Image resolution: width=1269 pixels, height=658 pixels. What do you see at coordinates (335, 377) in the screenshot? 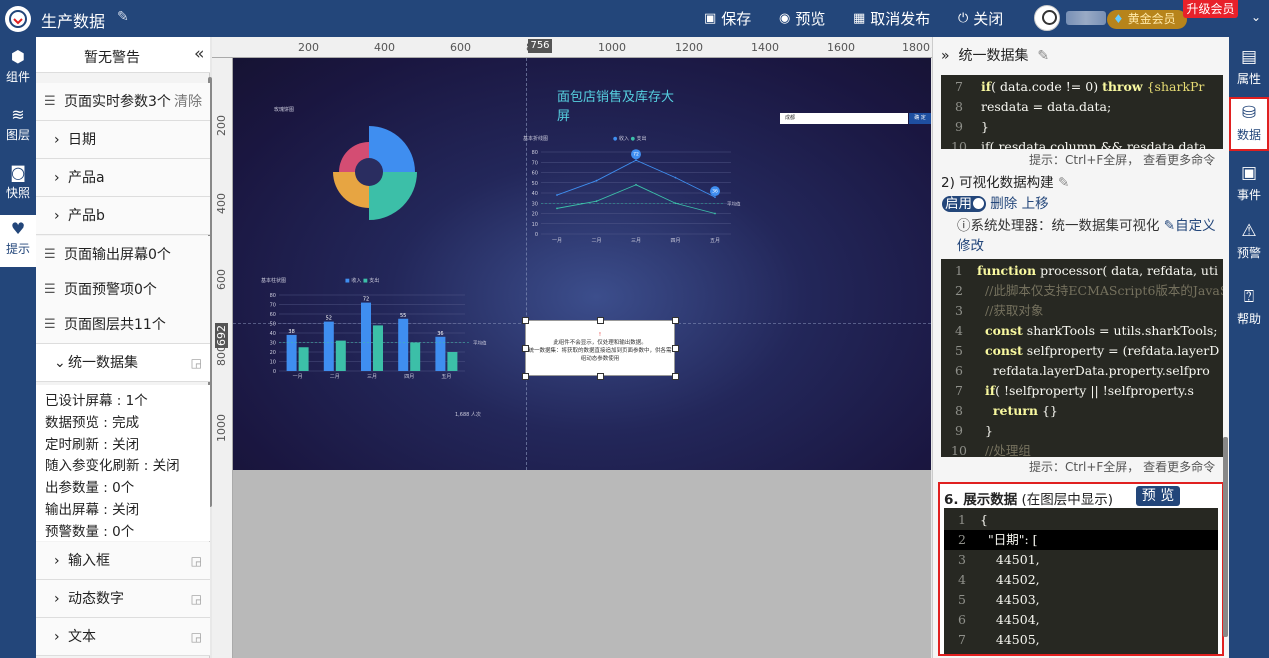
I see `x-tick-label: 二月` at bounding box center [335, 377].